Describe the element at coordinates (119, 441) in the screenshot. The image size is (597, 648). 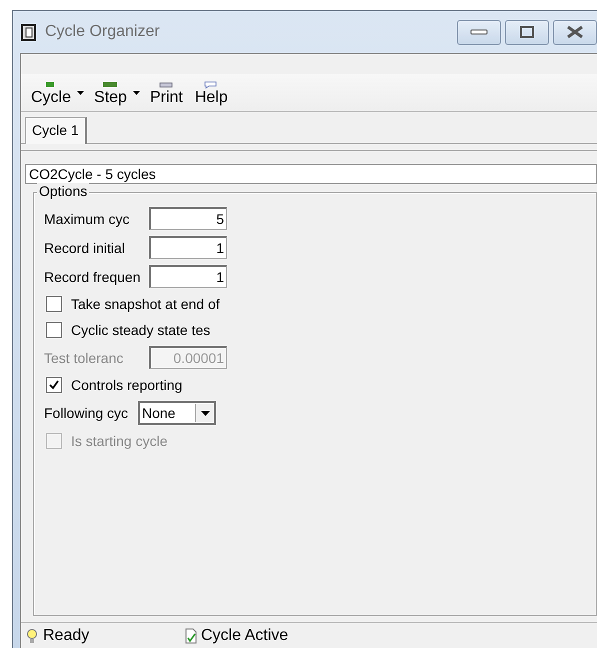
I see `checkbox-label: Is starting cycle` at that location.